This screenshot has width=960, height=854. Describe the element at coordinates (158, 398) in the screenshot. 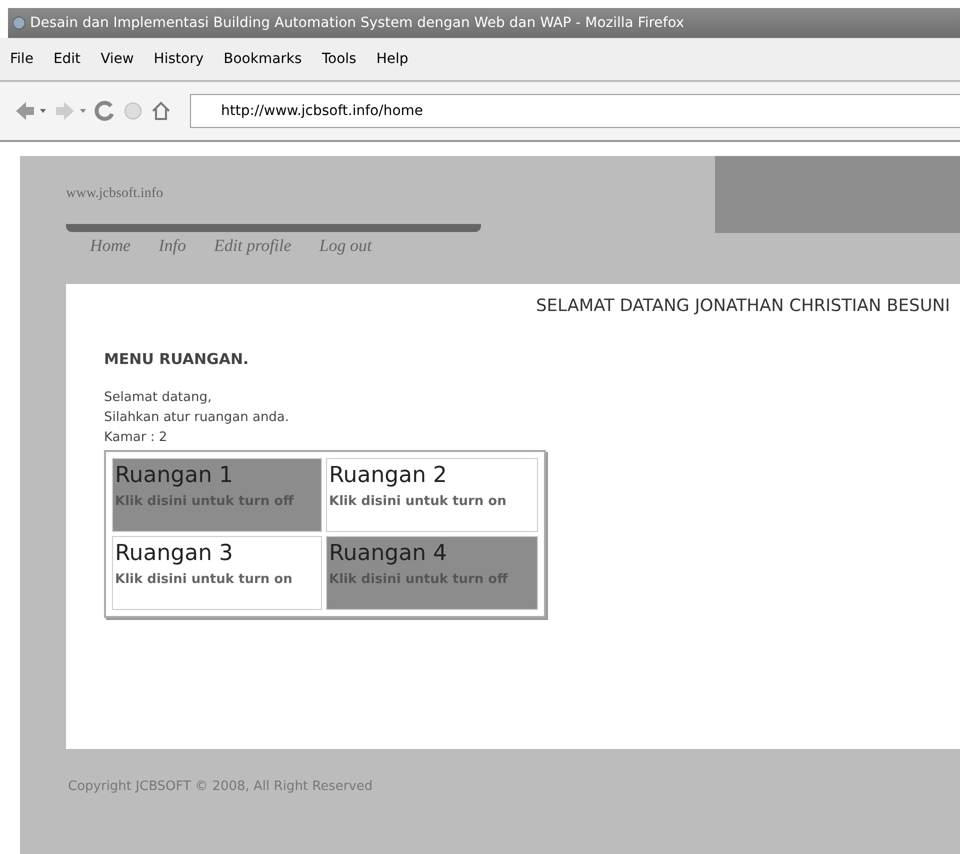

I see `intro-text: Selamat datang,` at that location.